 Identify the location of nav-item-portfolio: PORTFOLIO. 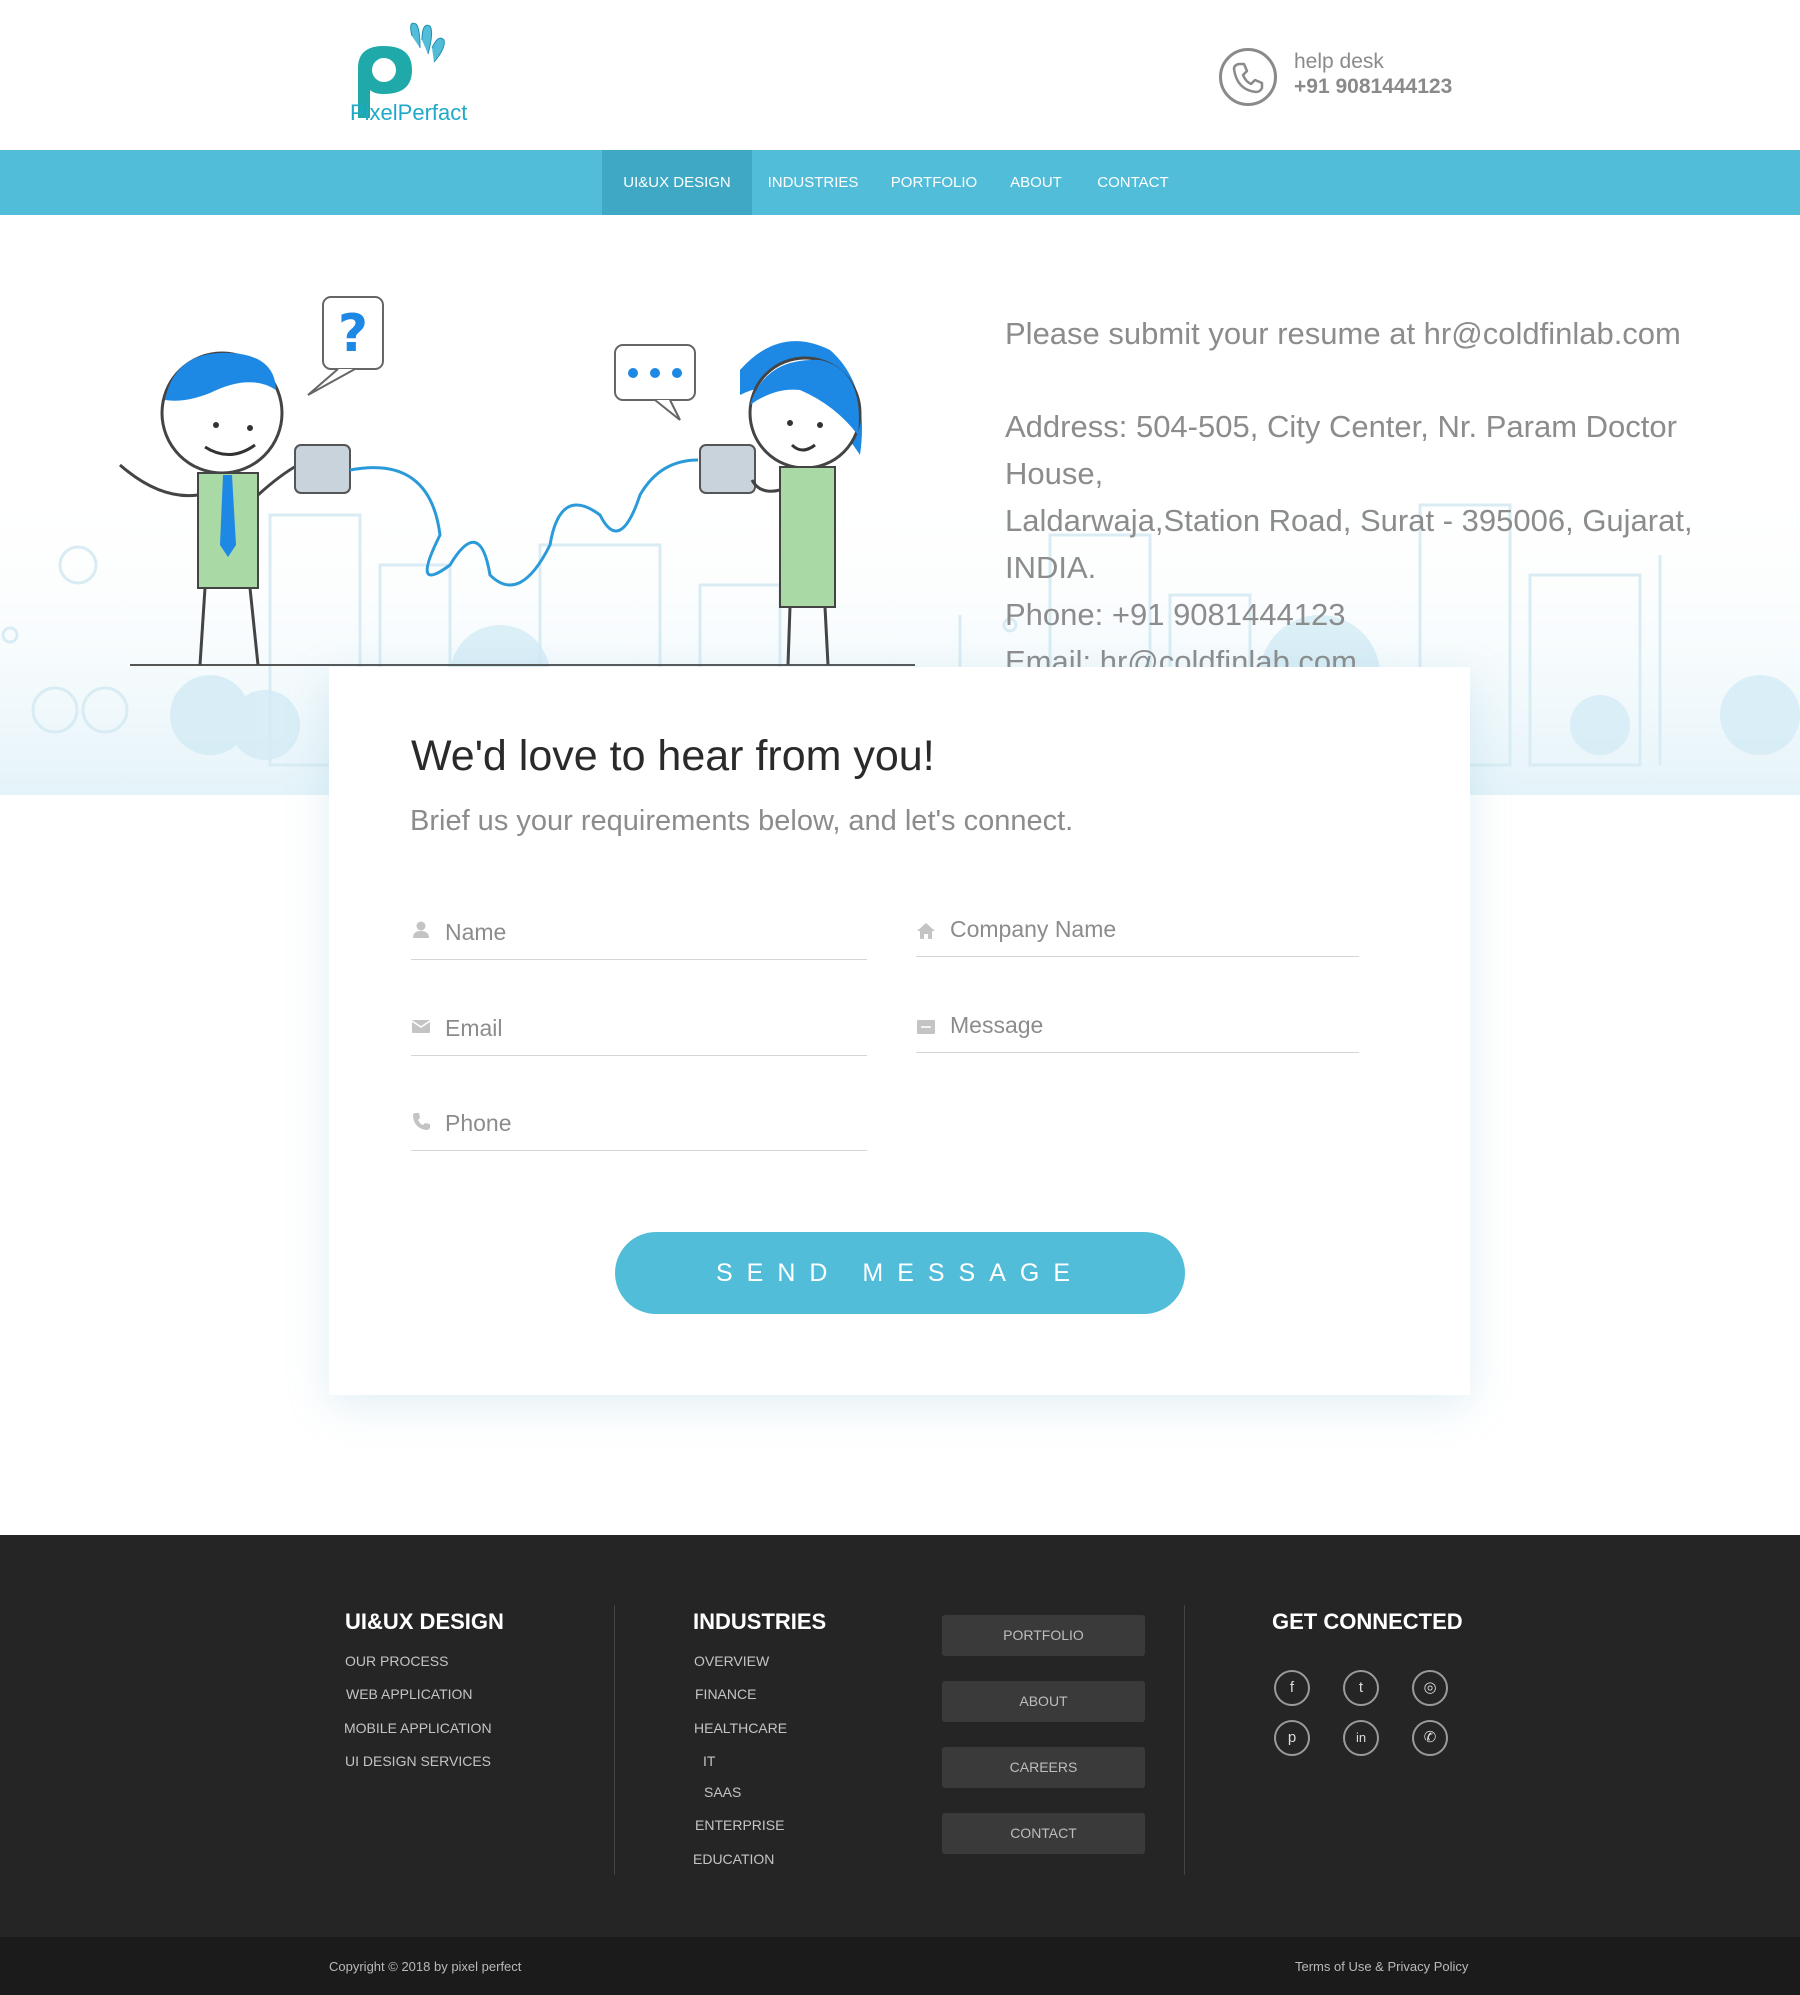
(934, 182).